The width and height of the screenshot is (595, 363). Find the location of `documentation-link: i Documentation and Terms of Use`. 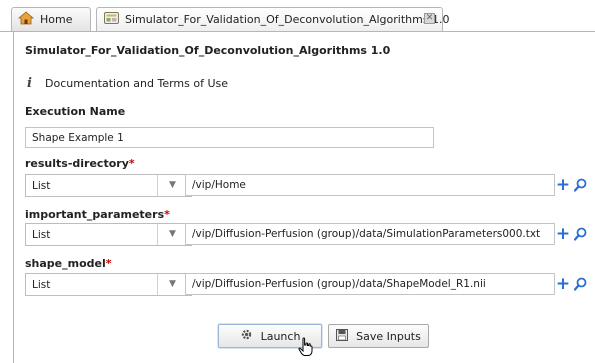

documentation-link: i Documentation and Terms of Use is located at coordinates (126, 83).